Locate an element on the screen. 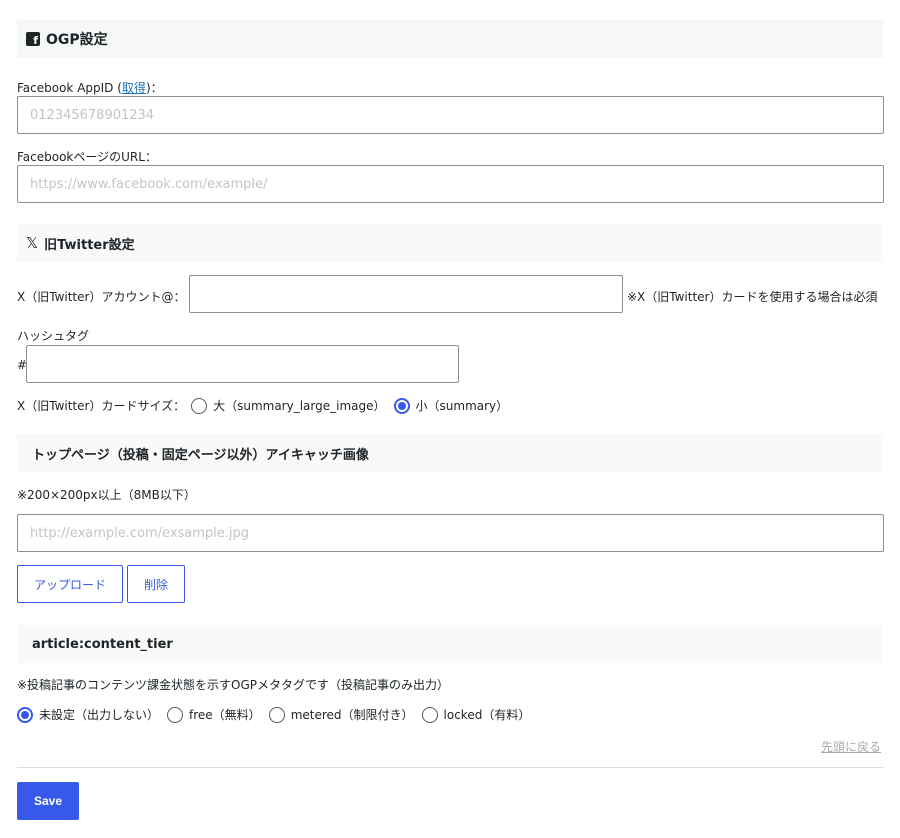 The image size is (900, 838). eyecatch-url-input is located at coordinates (450, 533).